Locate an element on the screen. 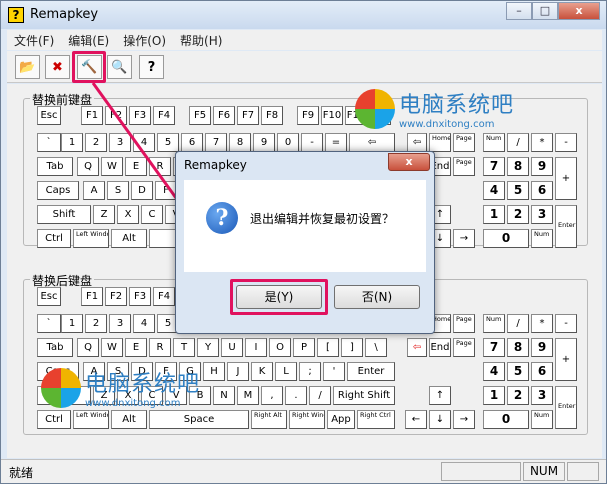 The height and width of the screenshot is (484, 607). no-button: 否(N) is located at coordinates (377, 297).